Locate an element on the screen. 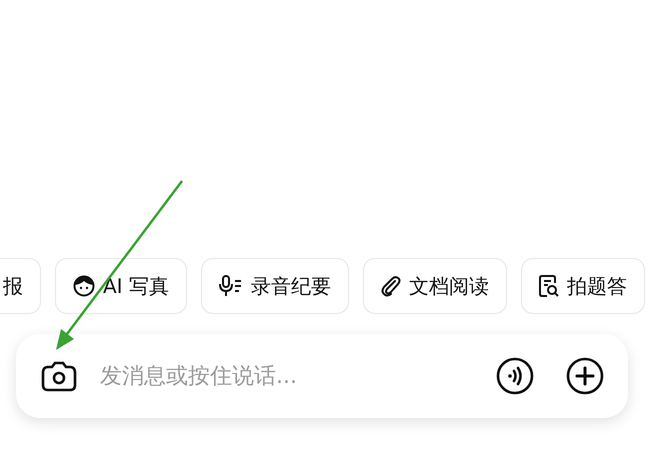 The width and height of the screenshot is (667, 465). face-icon is located at coordinates (84, 286).